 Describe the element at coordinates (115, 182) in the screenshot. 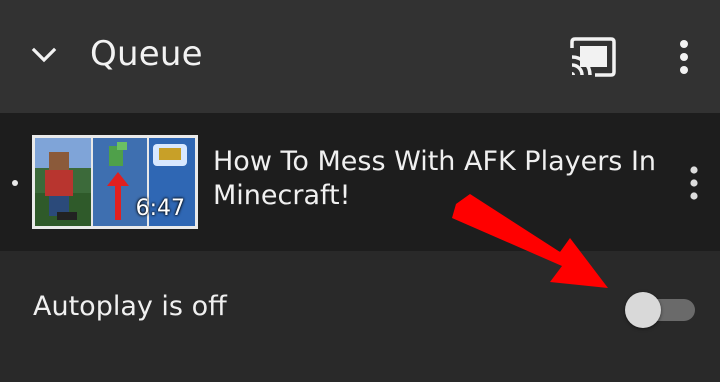

I see `video-thumbnail: 6:47` at that location.